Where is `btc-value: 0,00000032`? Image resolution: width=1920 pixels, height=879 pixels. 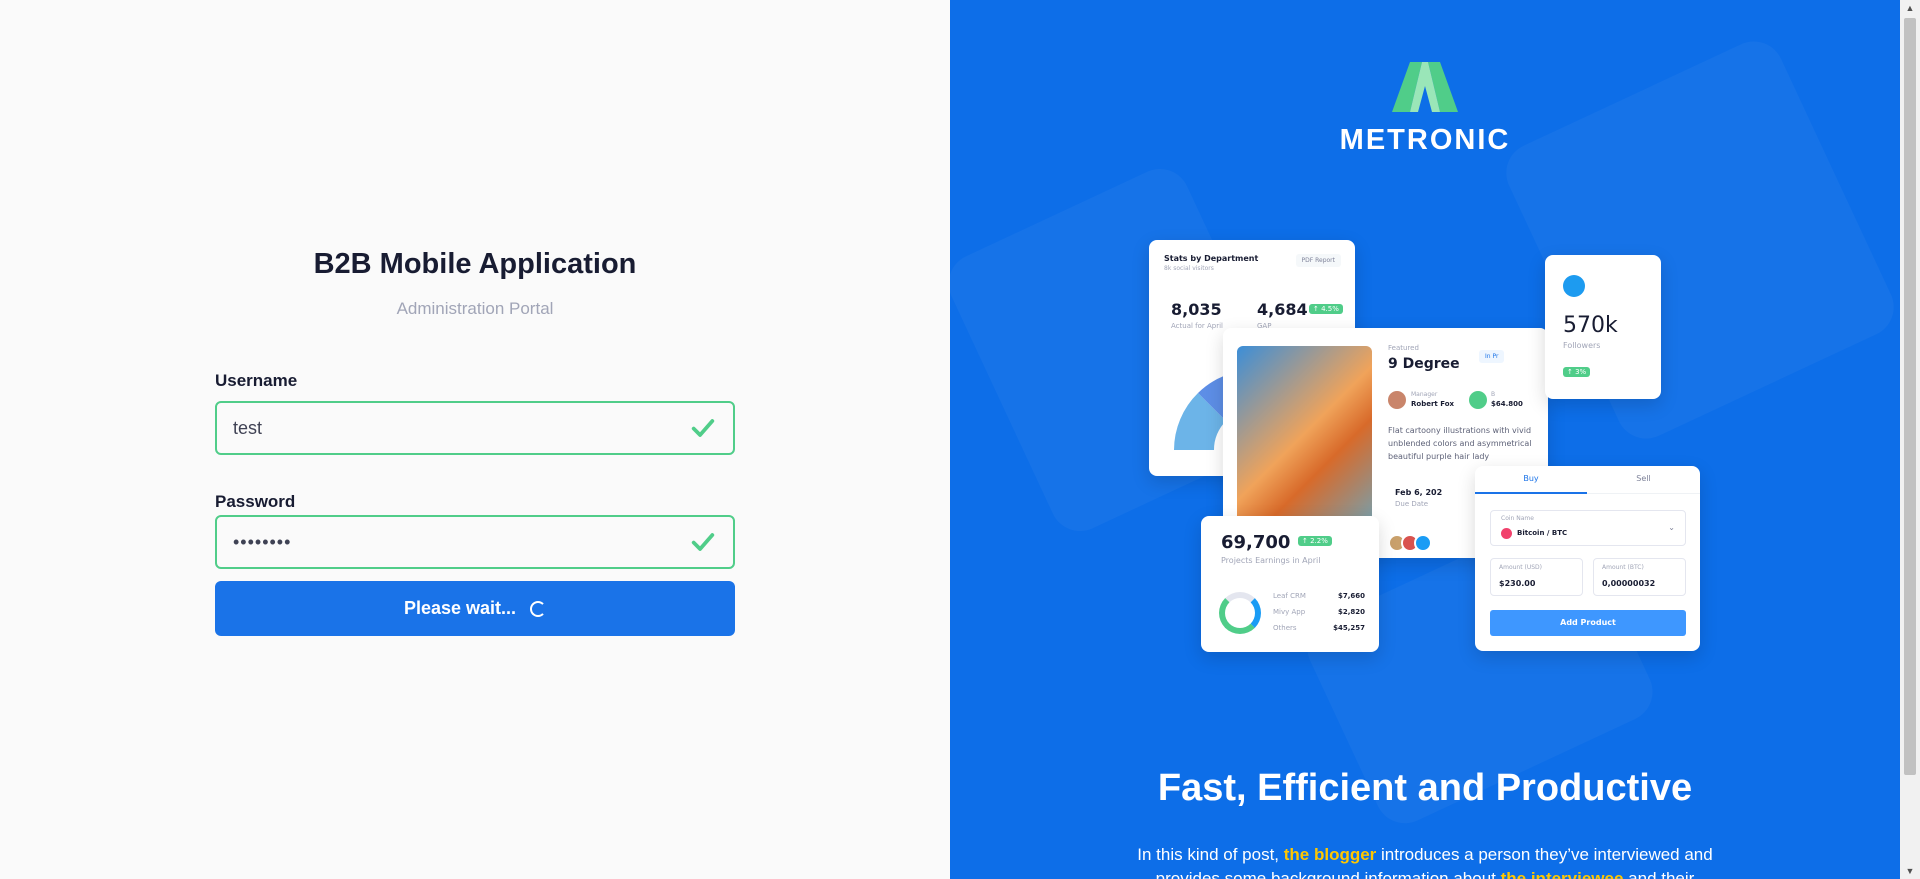 btc-value: 0,00000032 is located at coordinates (1629, 583).